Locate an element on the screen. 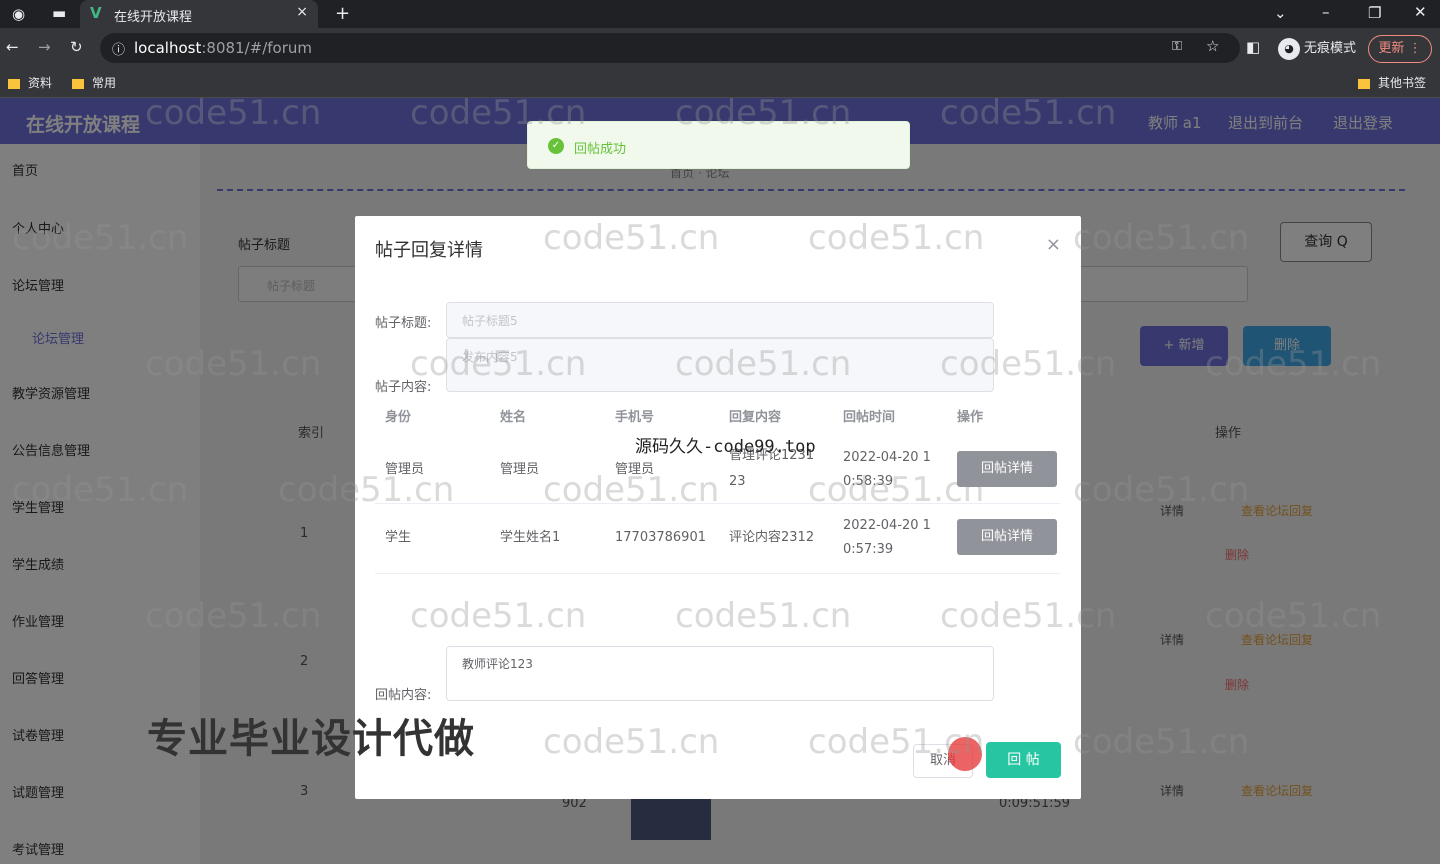  update-label: 更新 is located at coordinates (1391, 48).